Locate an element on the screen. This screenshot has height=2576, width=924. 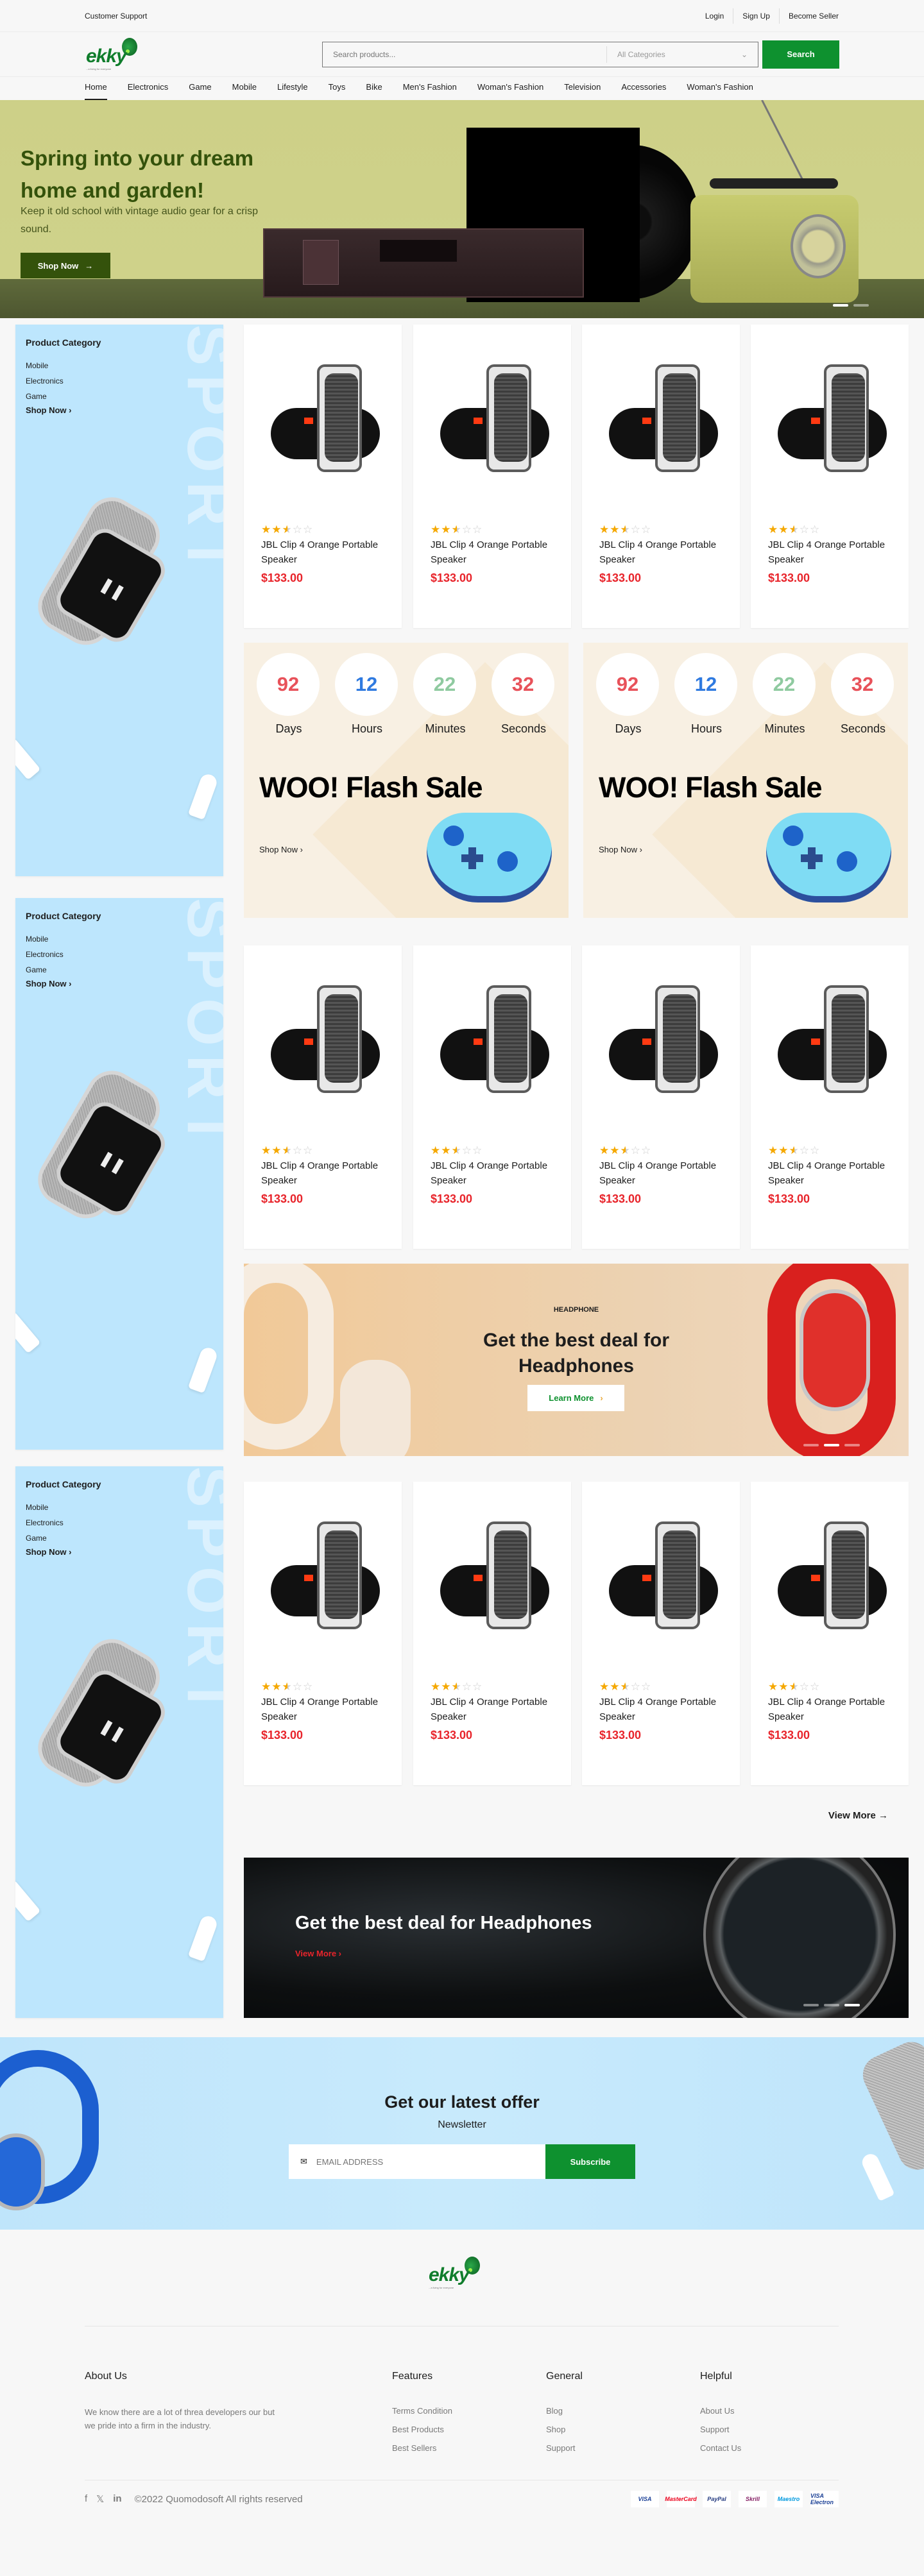
social-links: f 𝕏 in is located at coordinates (104, 2499).